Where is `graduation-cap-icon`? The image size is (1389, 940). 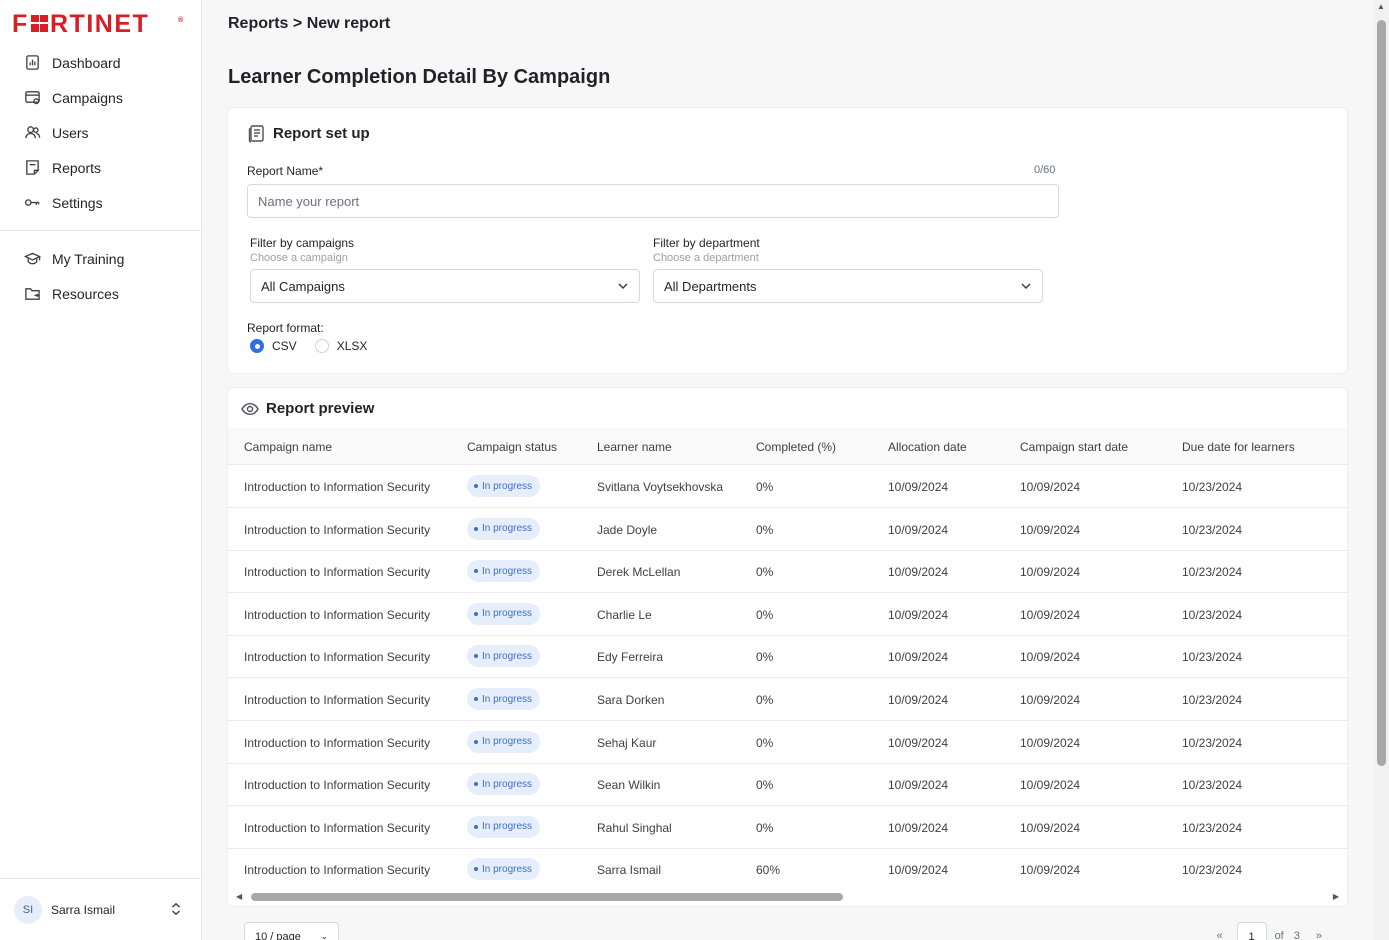
graduation-cap-icon is located at coordinates (32, 258).